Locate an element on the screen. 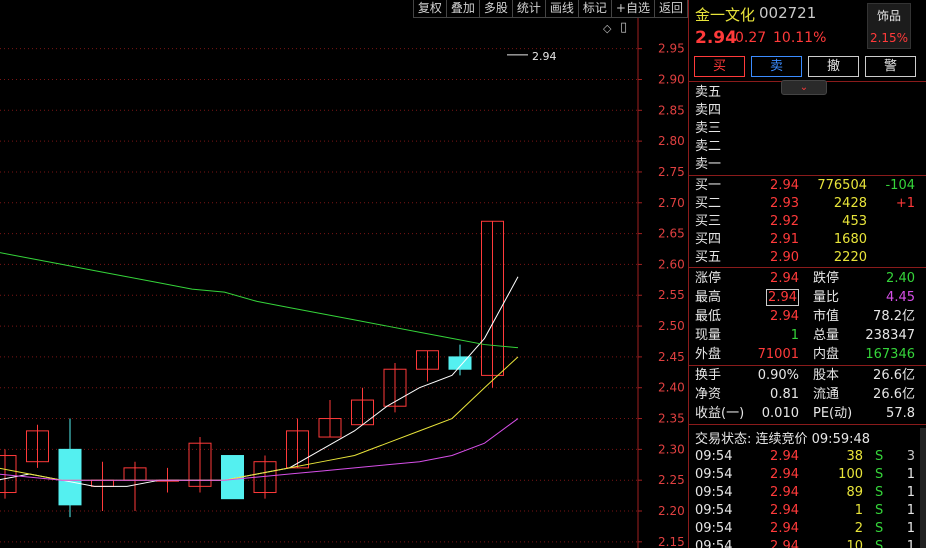  buy-row-5: 买五 2.90 2220 is located at coordinates (805, 257).